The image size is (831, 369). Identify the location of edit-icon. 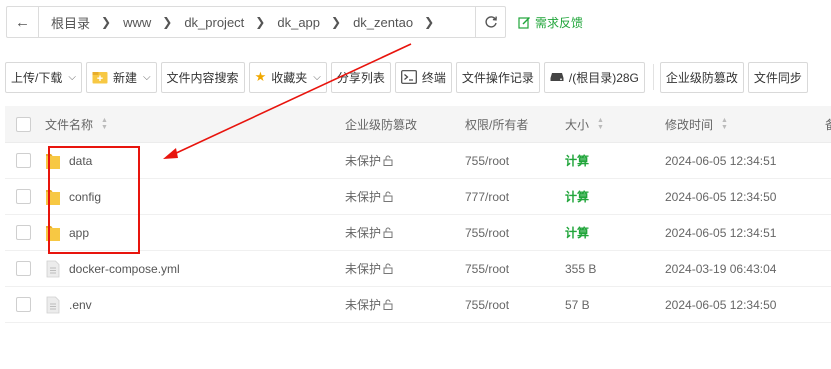
(524, 22).